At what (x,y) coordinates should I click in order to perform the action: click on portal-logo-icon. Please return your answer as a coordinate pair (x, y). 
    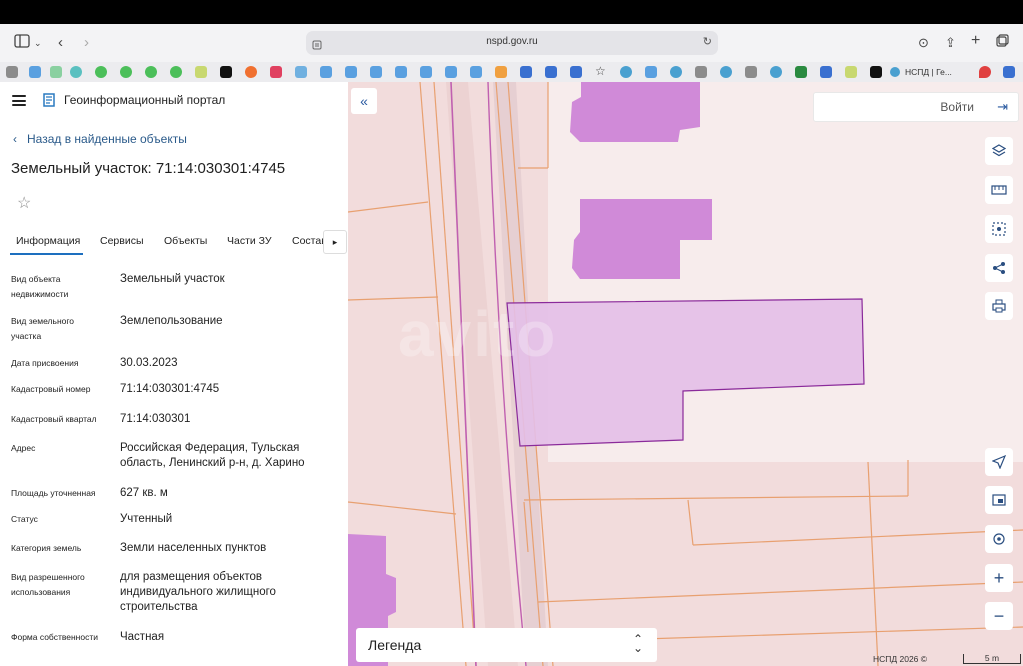
    Looking at the image, I should click on (49, 100).